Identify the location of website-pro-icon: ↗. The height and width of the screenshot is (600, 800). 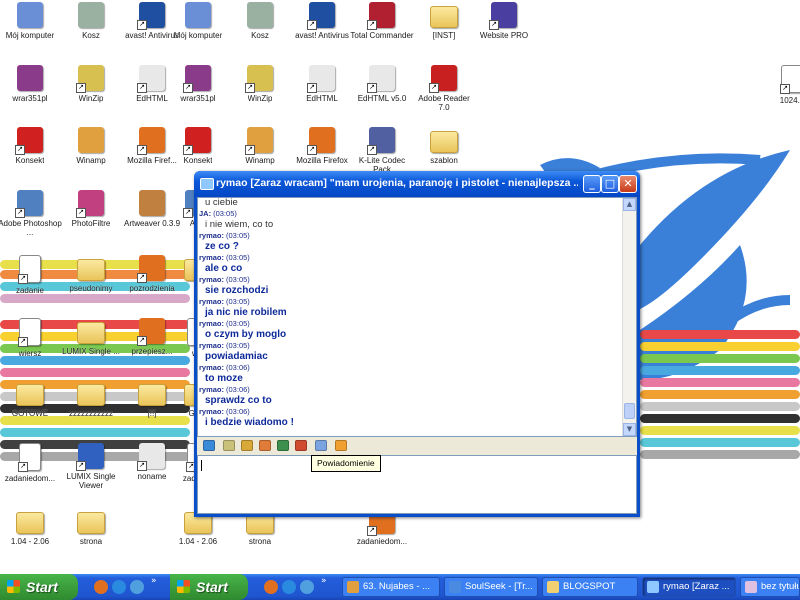
(503, 16).